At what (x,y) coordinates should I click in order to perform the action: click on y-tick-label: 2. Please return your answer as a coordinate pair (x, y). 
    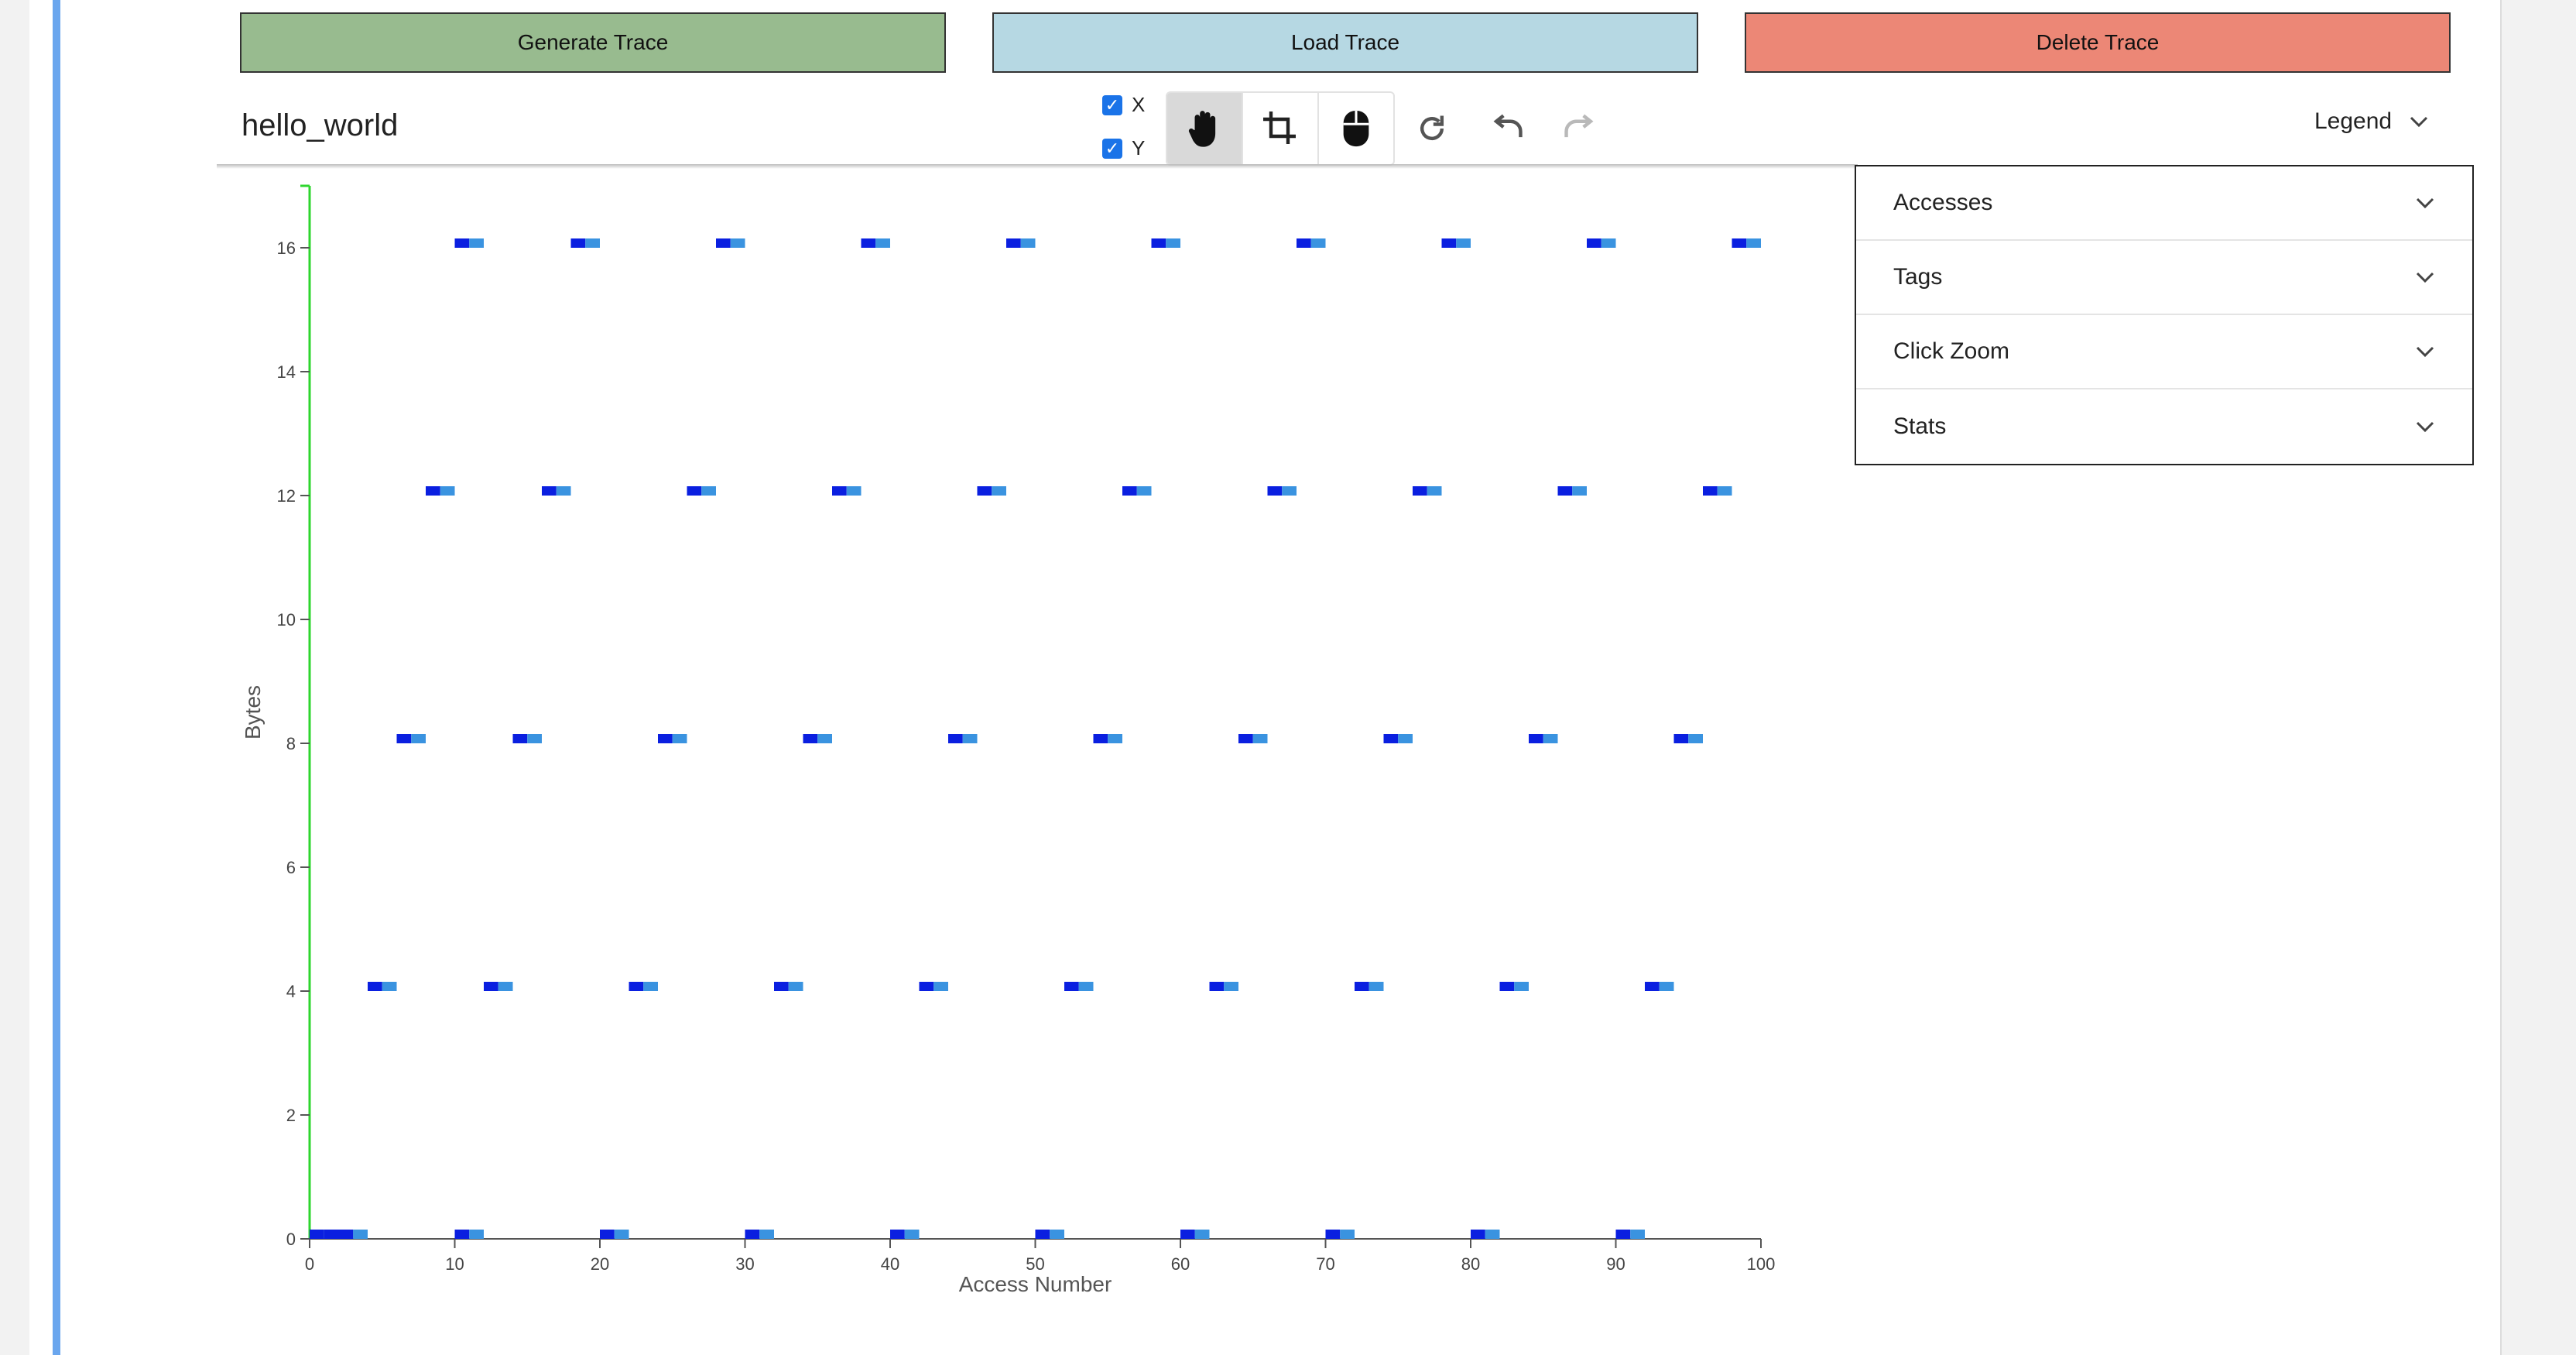
    Looking at the image, I should click on (291, 1115).